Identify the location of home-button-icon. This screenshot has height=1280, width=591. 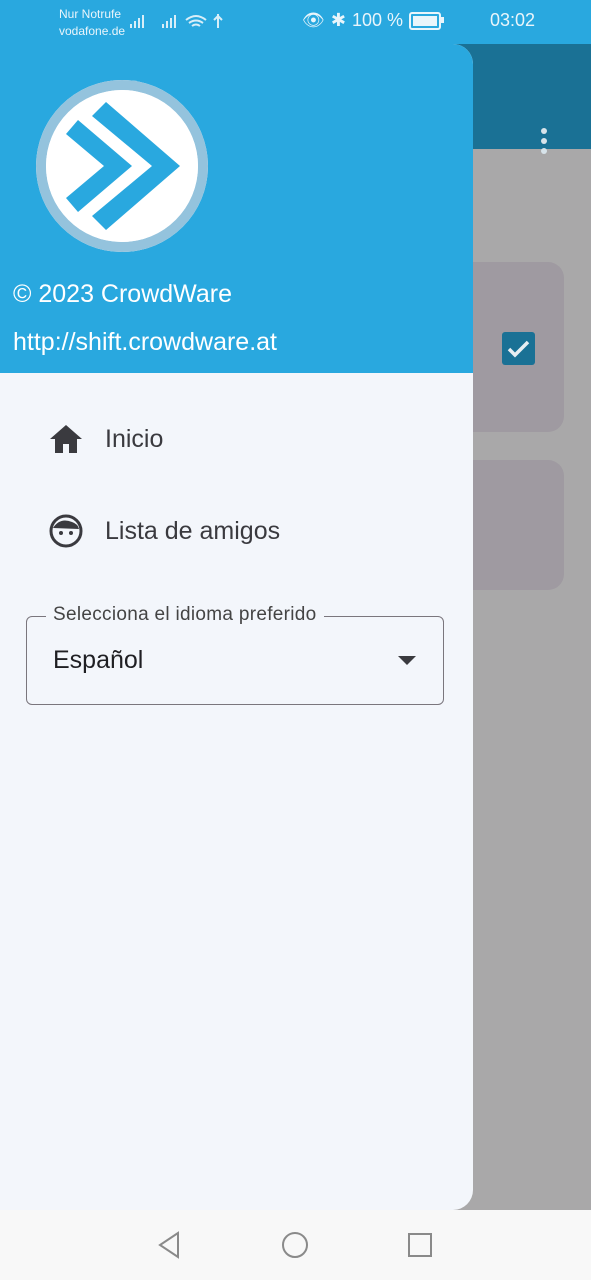
(295, 1245).